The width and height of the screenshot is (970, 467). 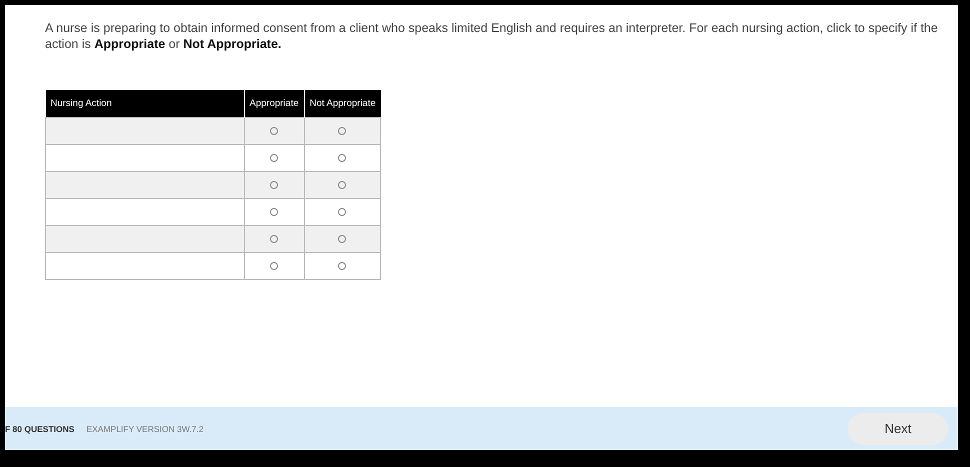 What do you see at coordinates (39, 429) in the screenshot?
I see `question-count: F 80 QUESTIONS` at bounding box center [39, 429].